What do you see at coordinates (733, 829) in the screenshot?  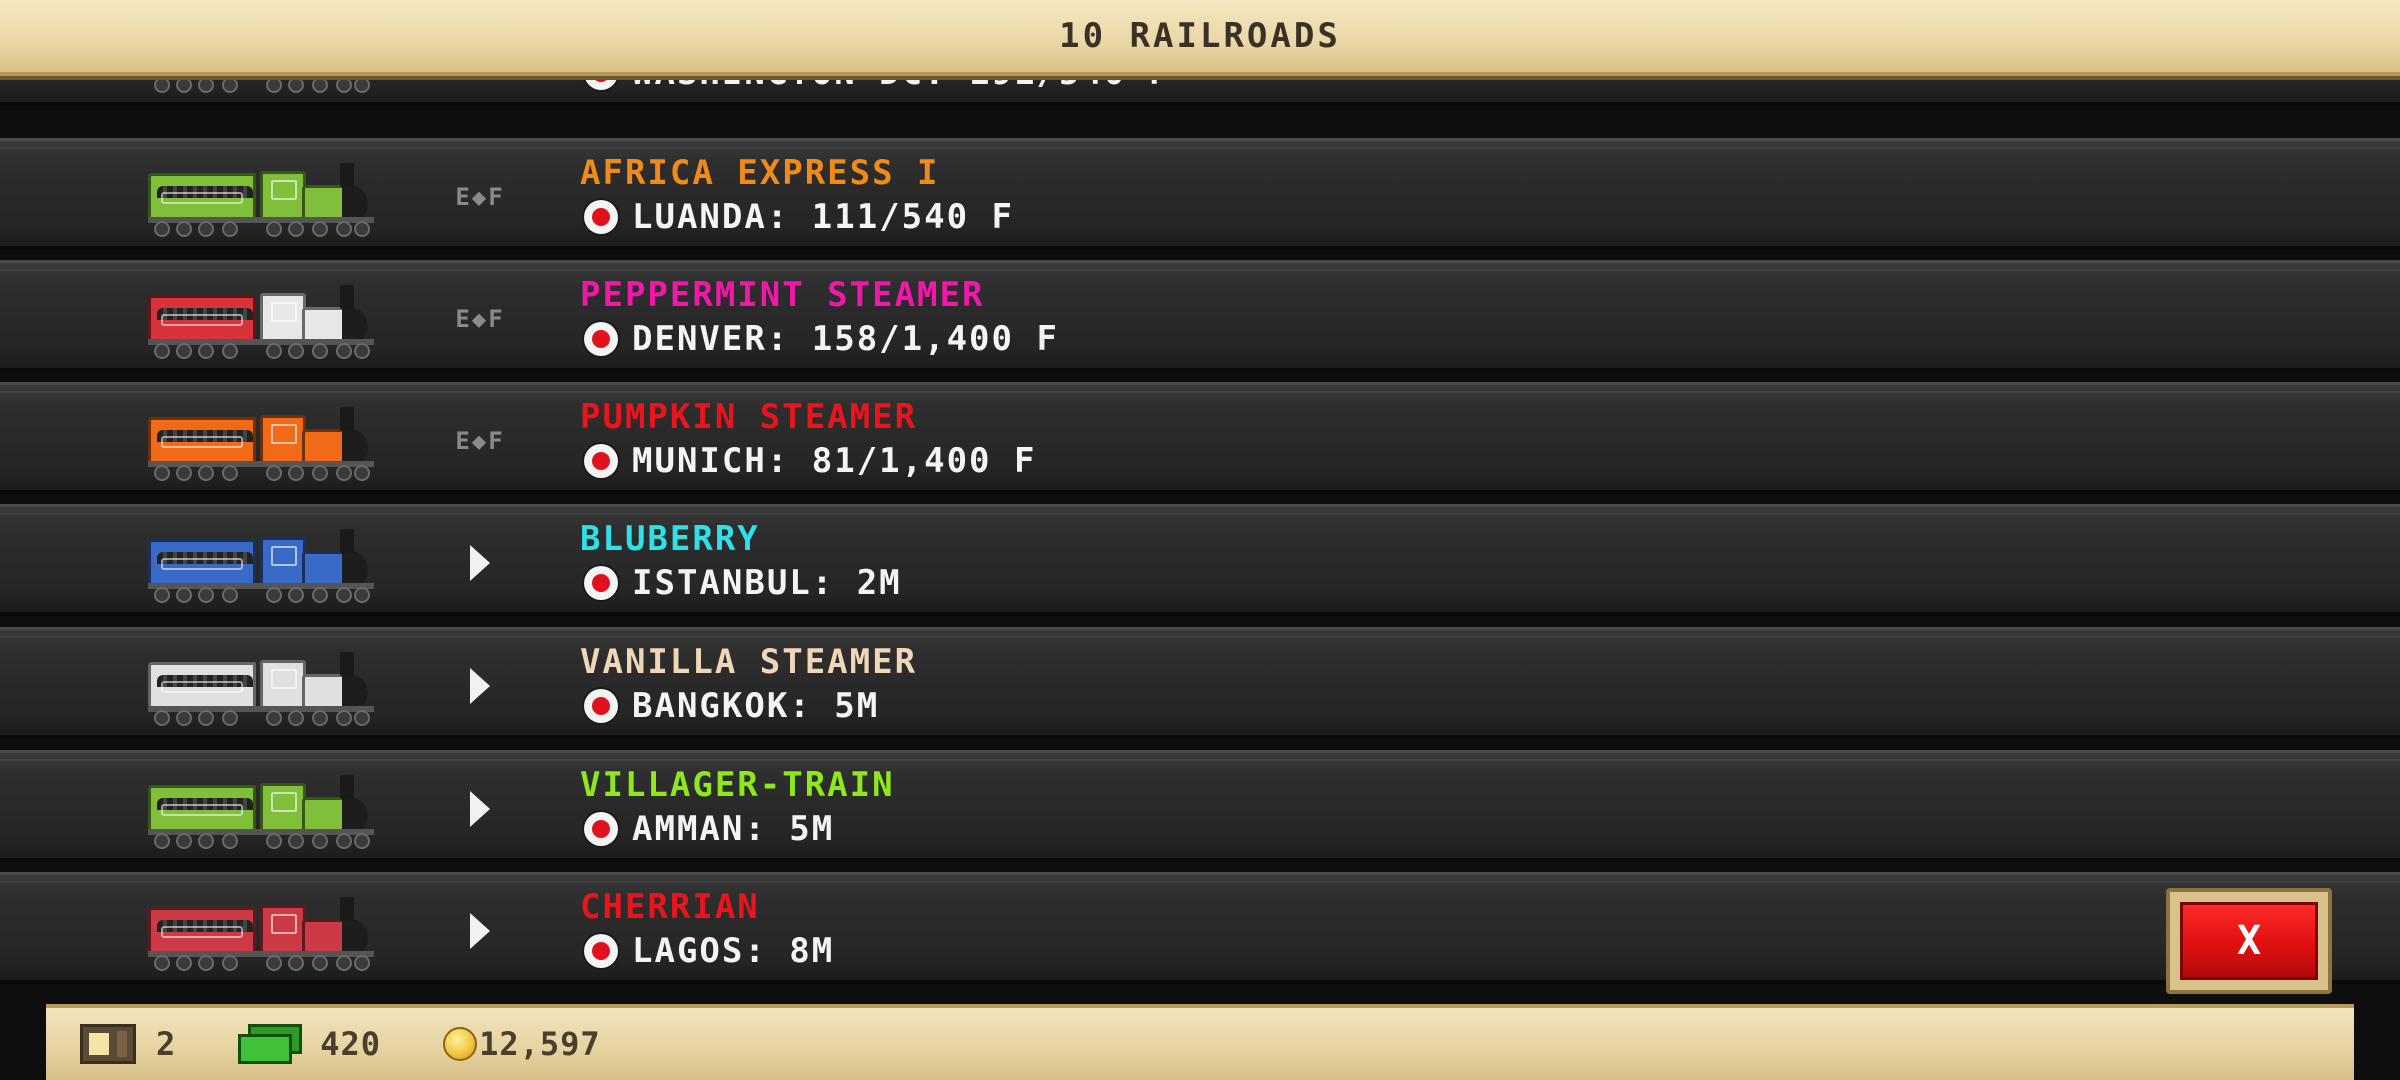 I see `destination-text: AMMAN: 5M` at bounding box center [733, 829].